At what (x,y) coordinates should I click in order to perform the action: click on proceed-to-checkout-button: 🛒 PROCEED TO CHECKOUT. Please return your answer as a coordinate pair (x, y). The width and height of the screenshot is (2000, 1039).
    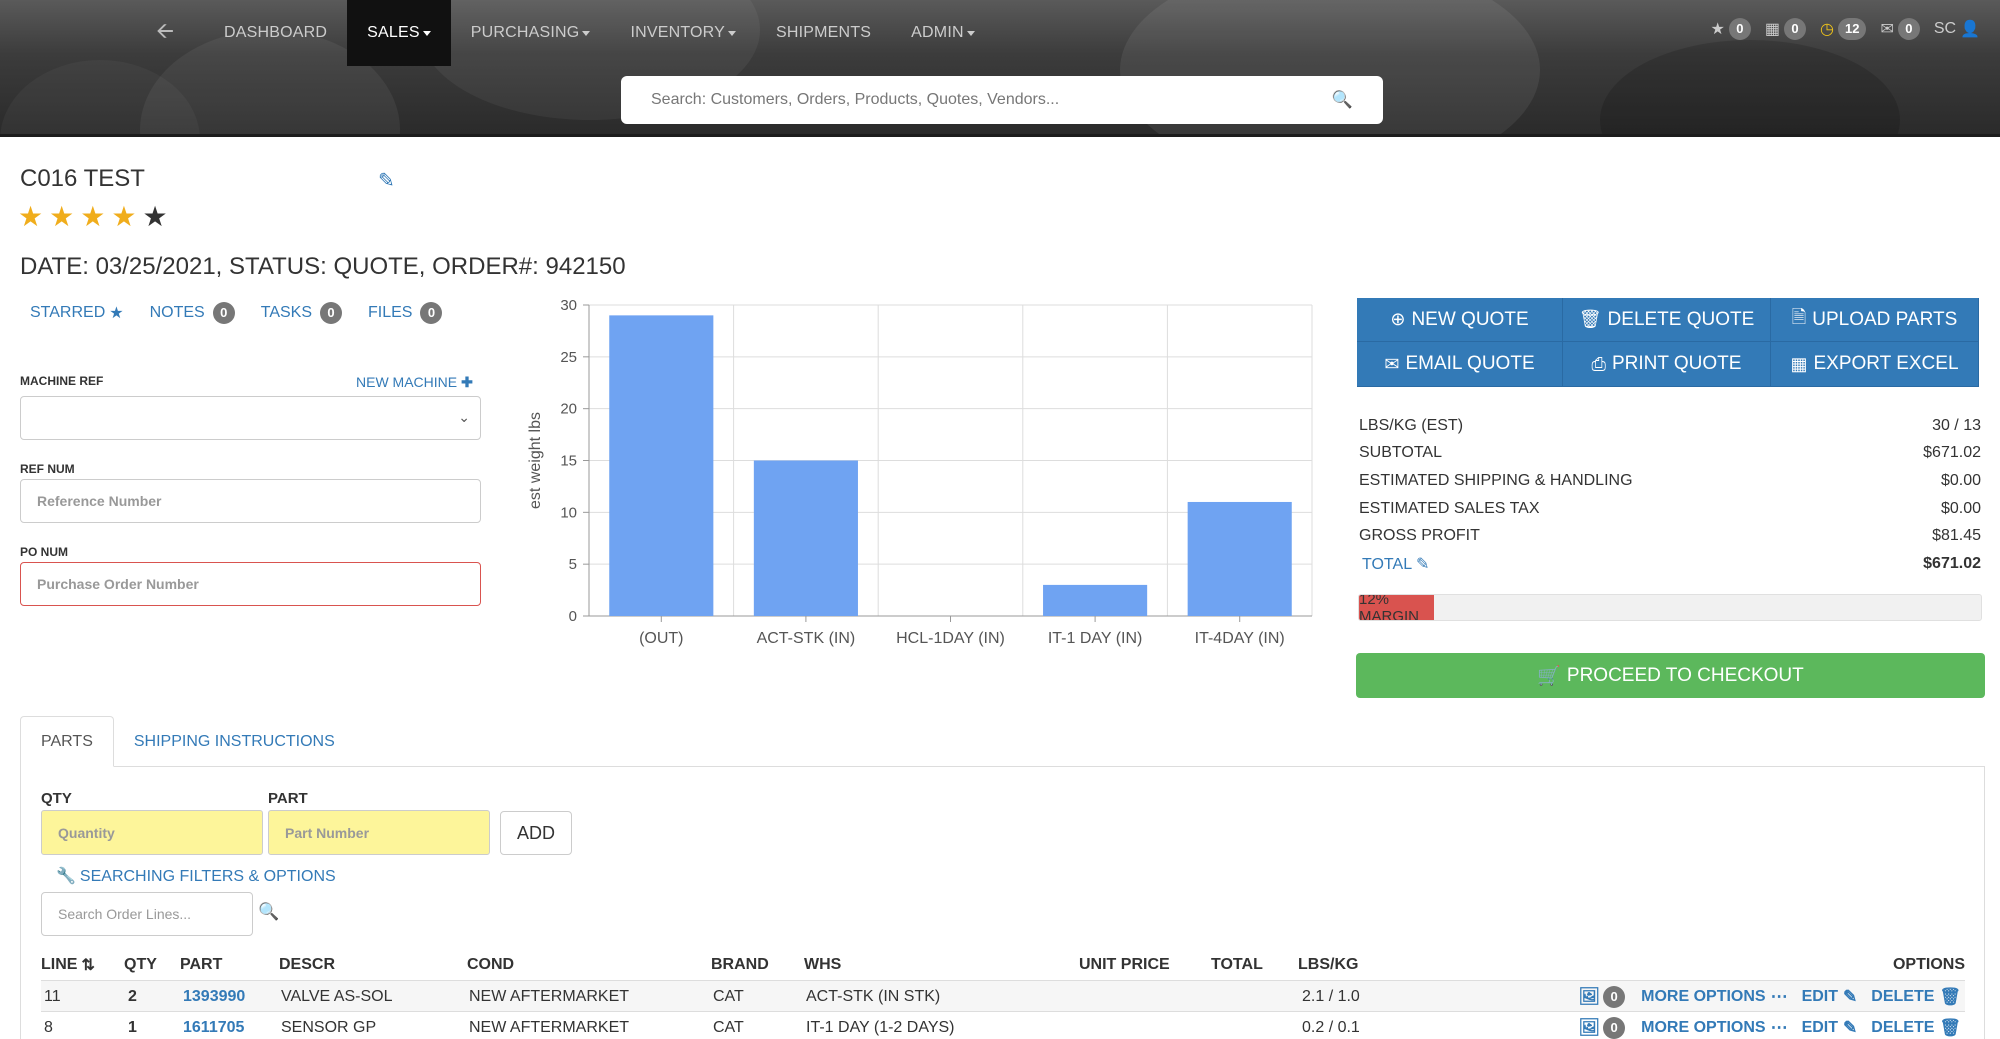
    Looking at the image, I should click on (1670, 675).